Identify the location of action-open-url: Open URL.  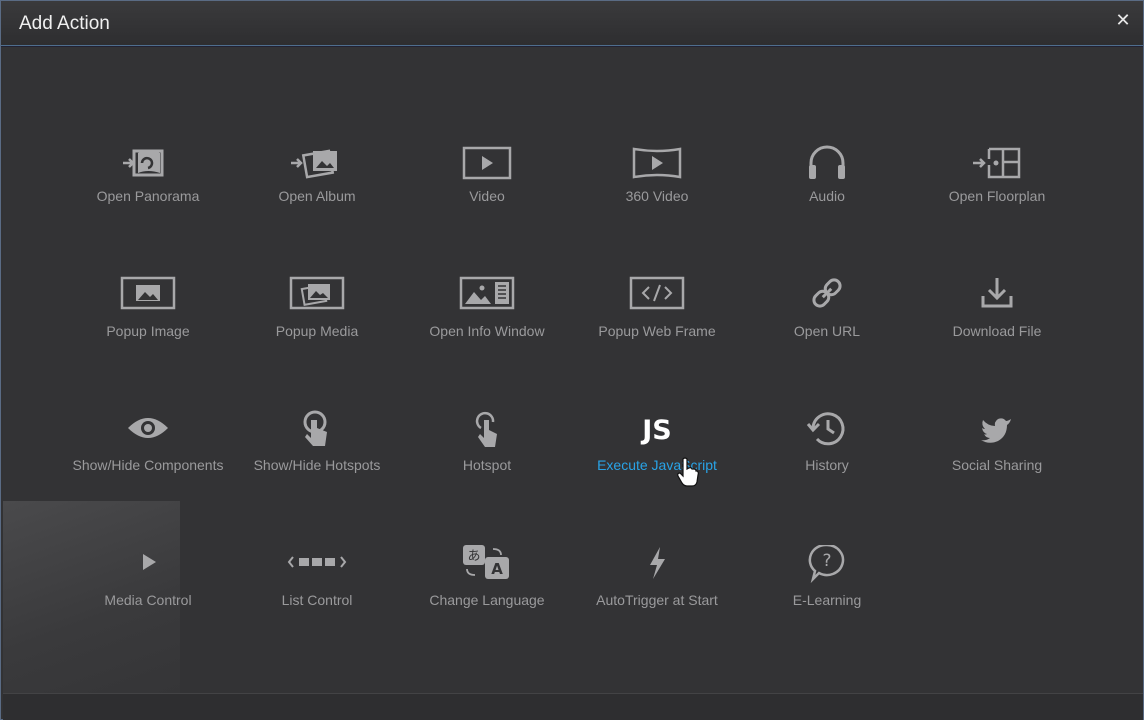
(827, 331).